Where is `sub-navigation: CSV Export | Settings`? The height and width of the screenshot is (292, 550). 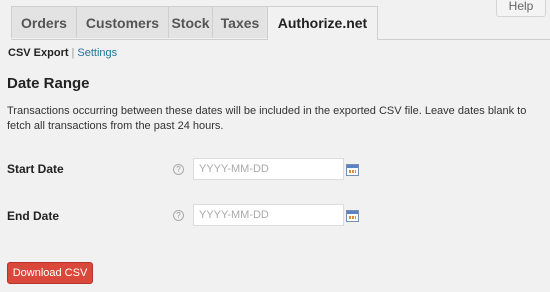 sub-navigation: CSV Export | Settings is located at coordinates (62, 53).